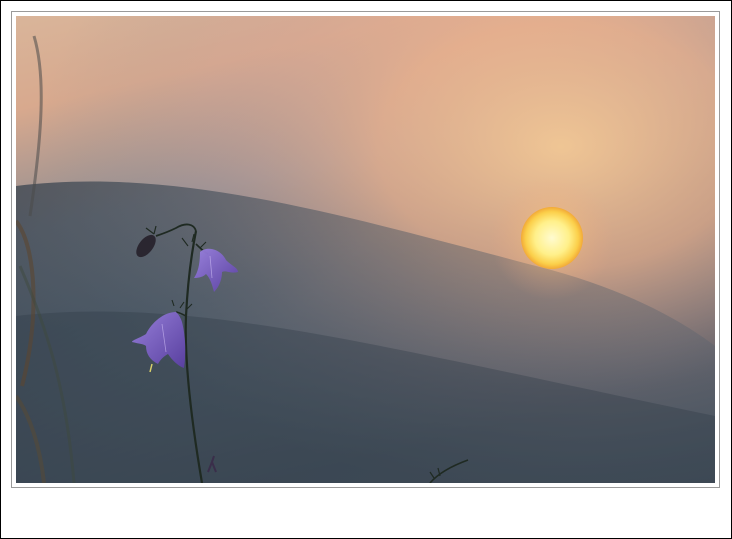 The height and width of the screenshot is (539, 732). Describe the element at coordinates (552, 238) in the screenshot. I see `sun` at that location.